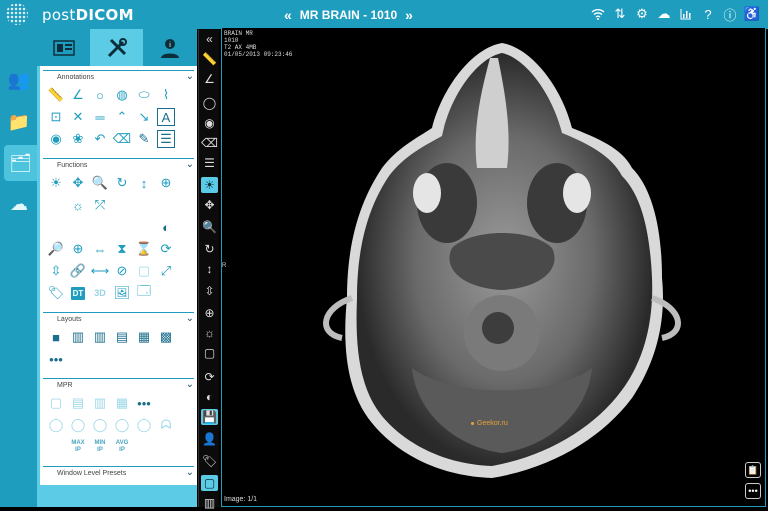 The image size is (768, 511). What do you see at coordinates (78, 403) in the screenshot?
I see `mpr-layout-2-icon: ▤` at bounding box center [78, 403].